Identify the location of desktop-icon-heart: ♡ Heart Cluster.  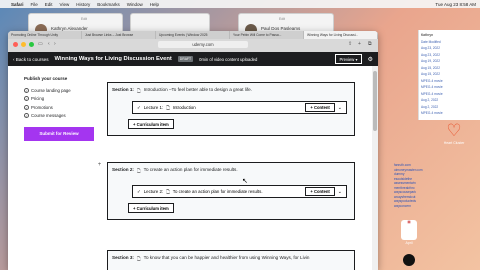
(454, 136).